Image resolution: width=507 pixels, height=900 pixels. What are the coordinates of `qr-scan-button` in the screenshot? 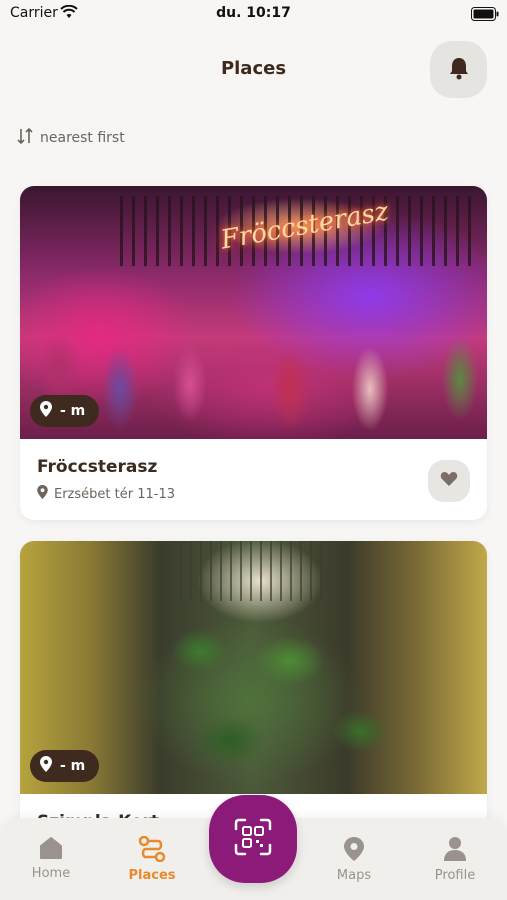 It's located at (253, 839).